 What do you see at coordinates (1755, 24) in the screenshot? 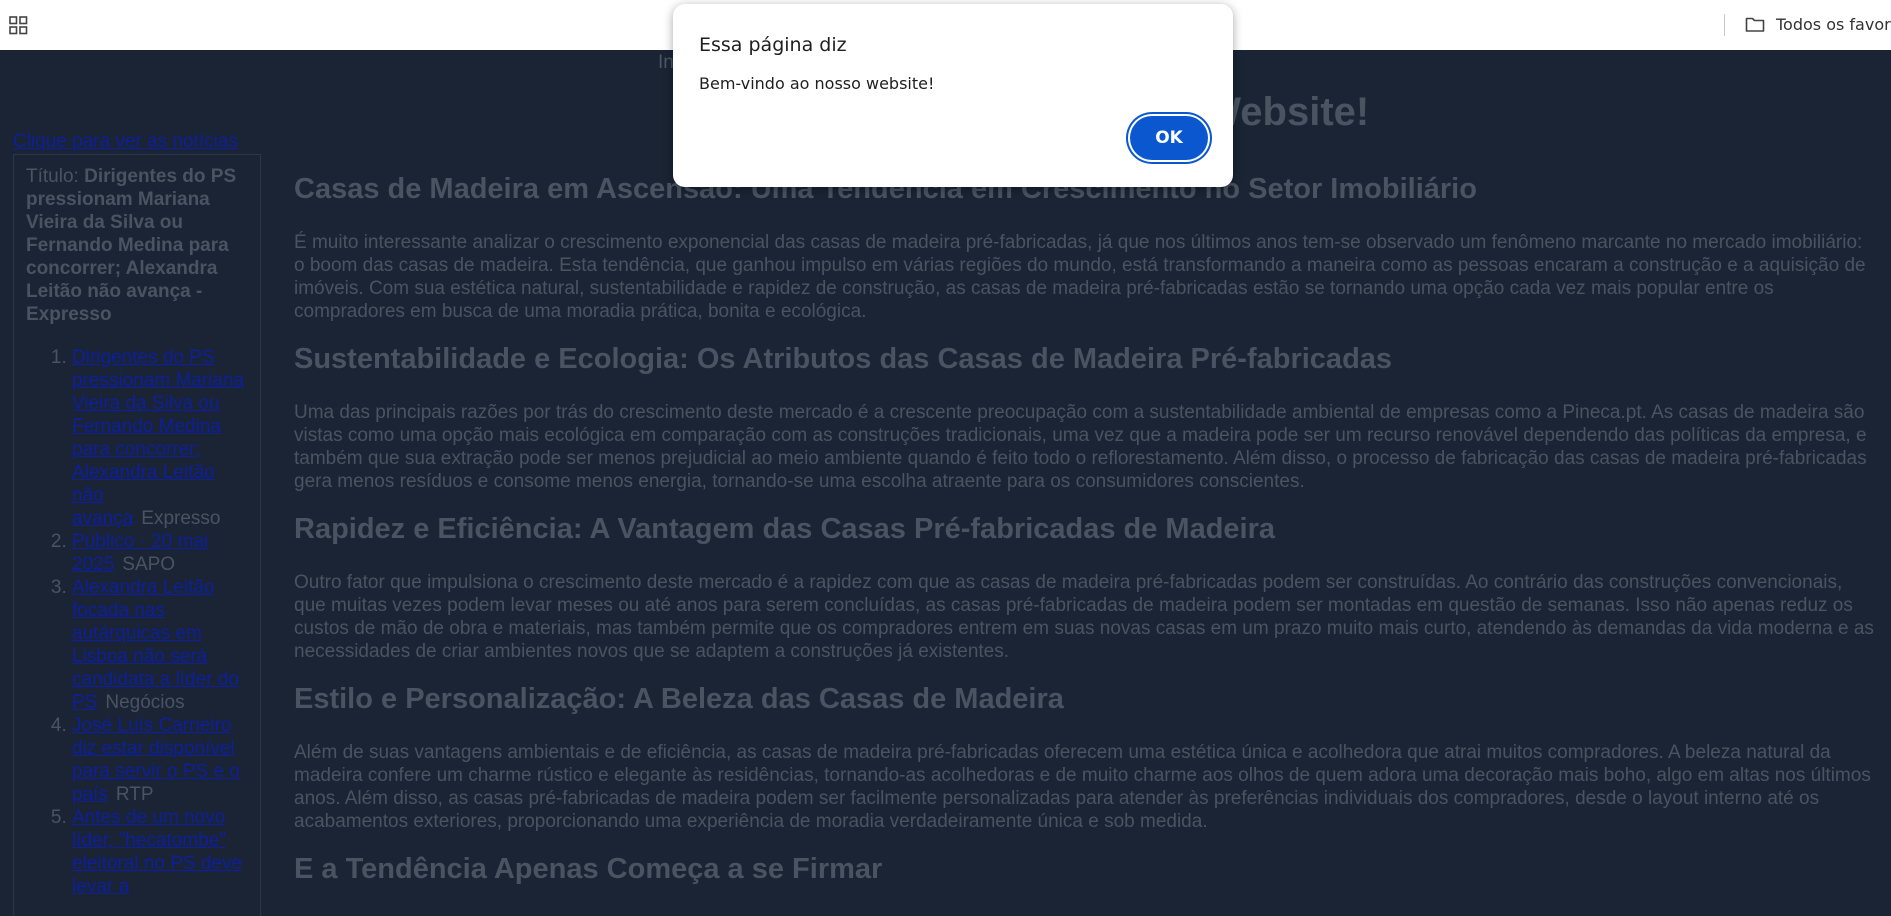
I see `folder-icon` at bounding box center [1755, 24].